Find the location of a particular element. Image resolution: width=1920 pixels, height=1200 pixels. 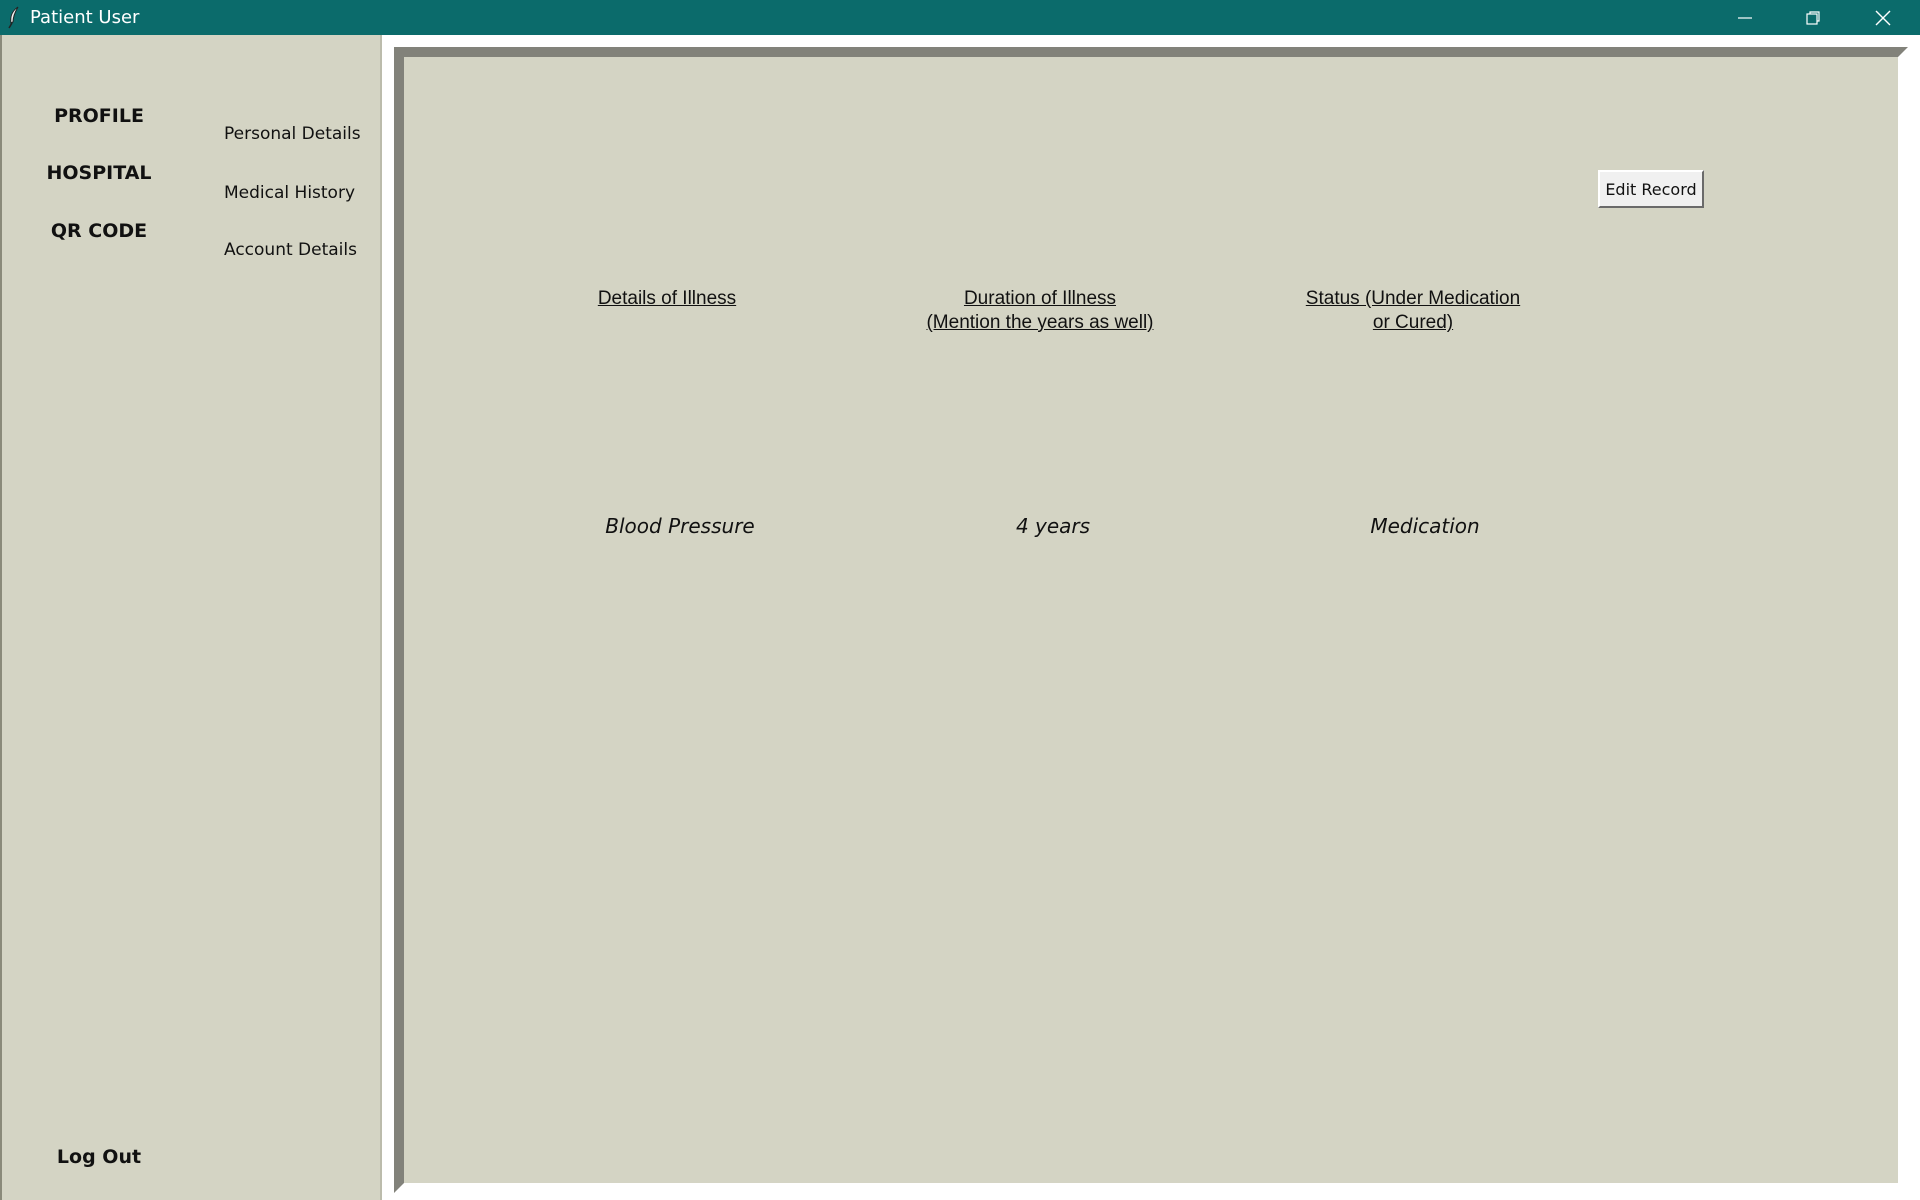

nav-medical-history: Medical History is located at coordinates (289, 193).